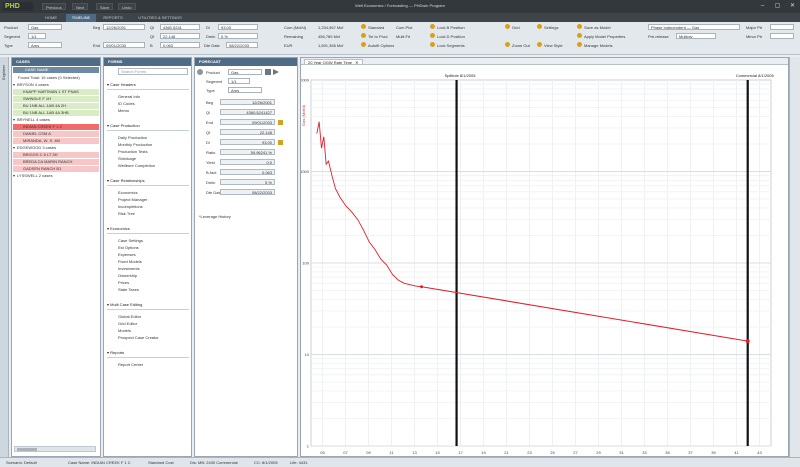 This screenshot has height=467, width=800. Describe the element at coordinates (694, 27) in the screenshot. I see `phase-independent-select: Phase Independent — Gas` at that location.